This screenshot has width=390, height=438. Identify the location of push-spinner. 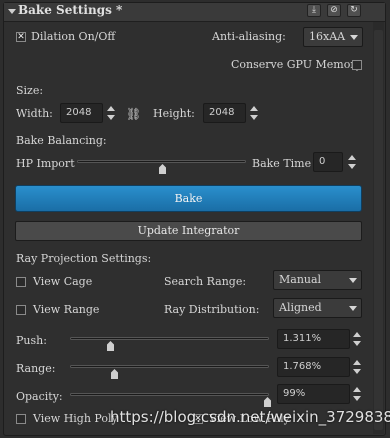
(357, 339).